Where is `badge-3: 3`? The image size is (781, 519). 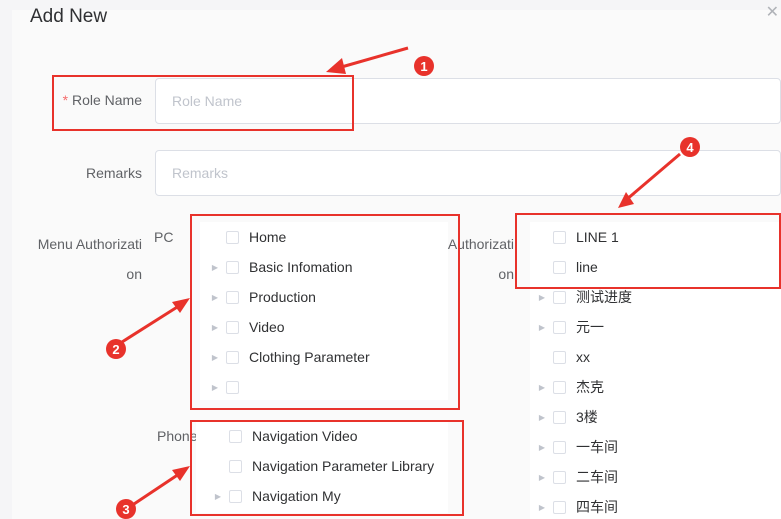
badge-3: 3 is located at coordinates (126, 509).